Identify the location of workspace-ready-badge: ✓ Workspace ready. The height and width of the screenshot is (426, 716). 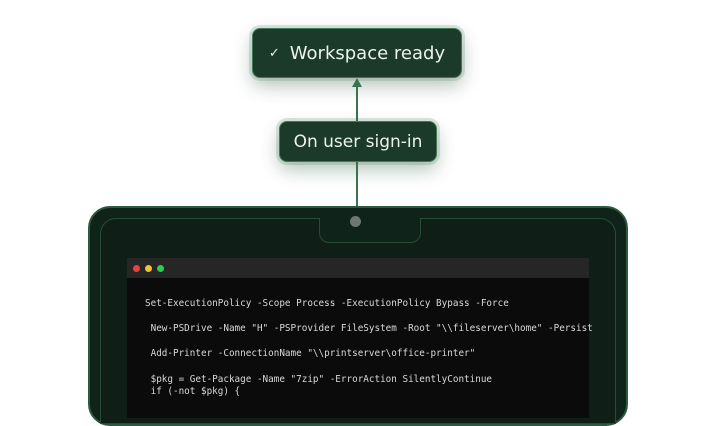
(357, 53).